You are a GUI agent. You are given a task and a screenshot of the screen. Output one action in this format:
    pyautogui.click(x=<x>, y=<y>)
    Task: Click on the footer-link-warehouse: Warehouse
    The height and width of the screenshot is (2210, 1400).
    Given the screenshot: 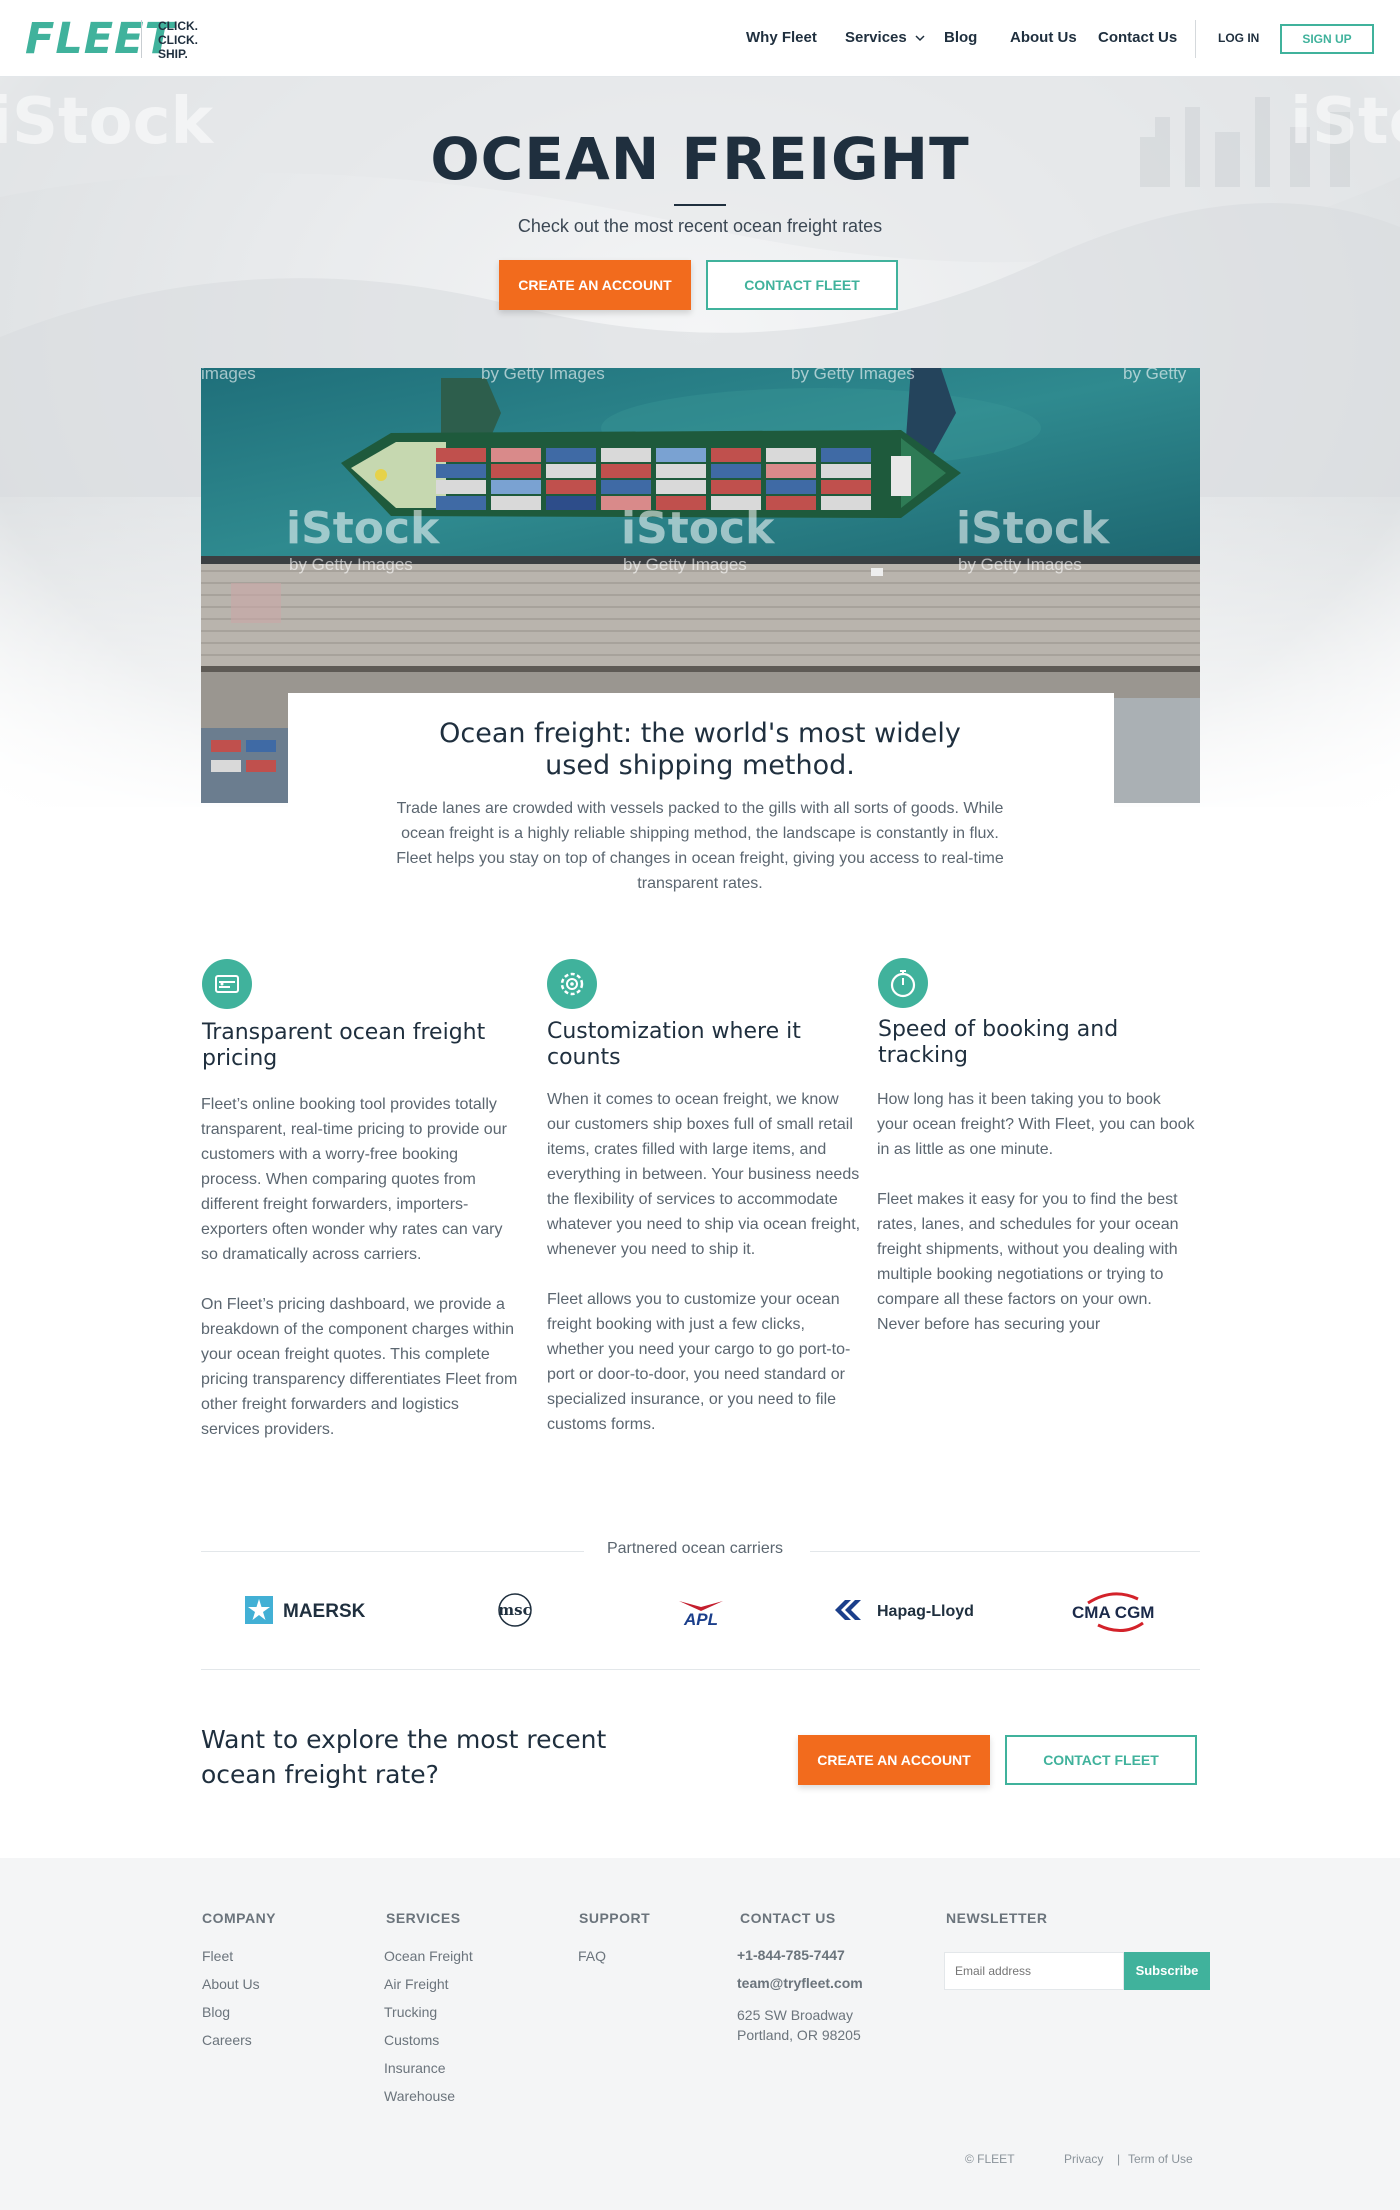 What is the action you would take?
    pyautogui.click(x=419, y=2096)
    